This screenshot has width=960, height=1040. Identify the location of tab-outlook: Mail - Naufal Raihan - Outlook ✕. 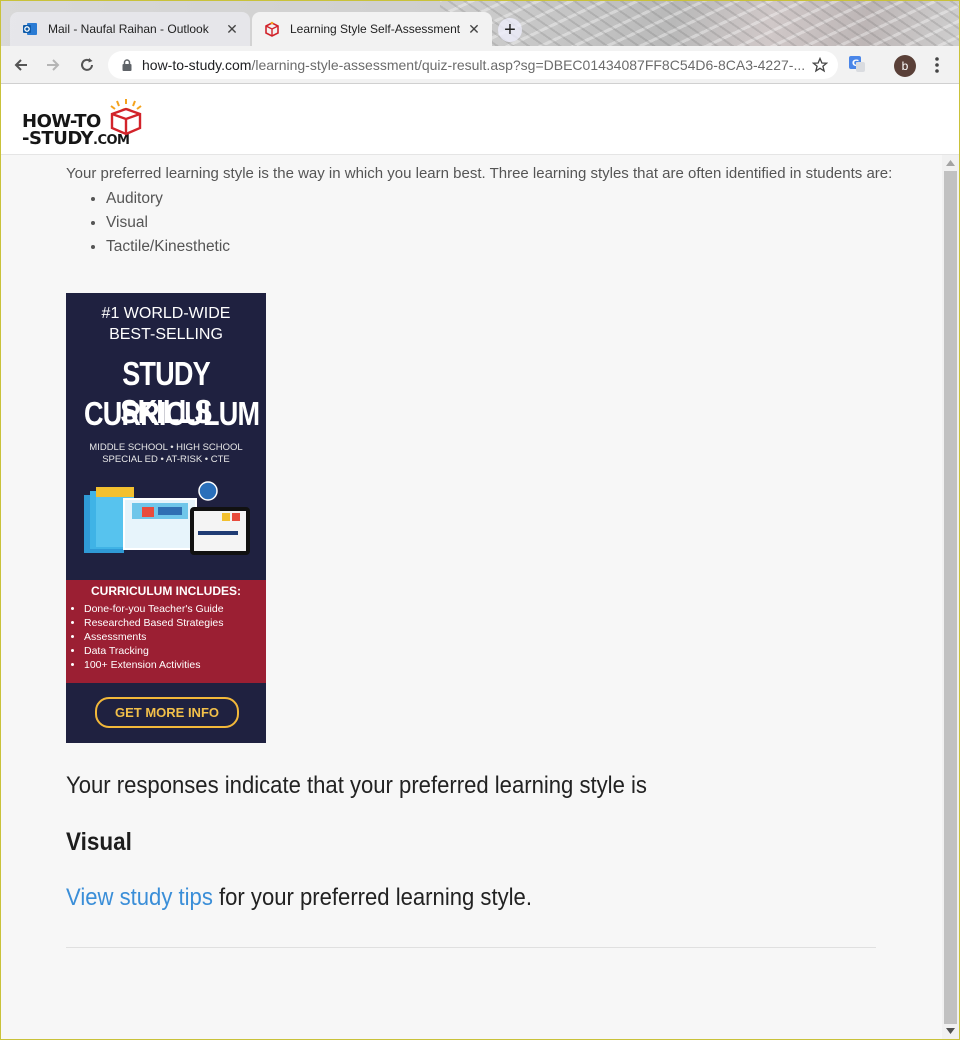
(130, 29).